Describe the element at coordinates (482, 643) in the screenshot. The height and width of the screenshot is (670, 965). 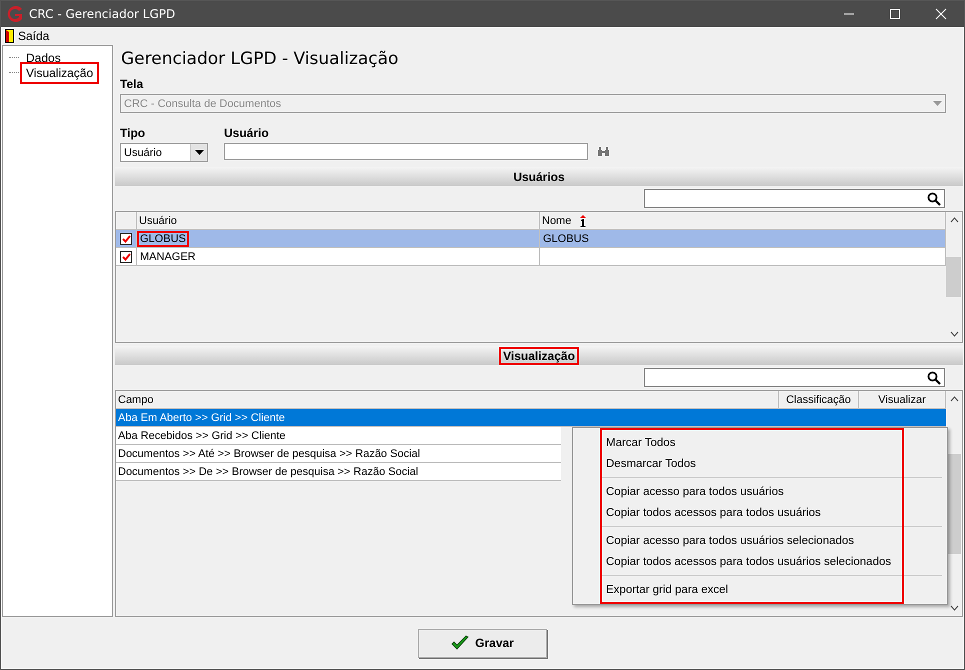
I see `save-button: Gravar` at that location.